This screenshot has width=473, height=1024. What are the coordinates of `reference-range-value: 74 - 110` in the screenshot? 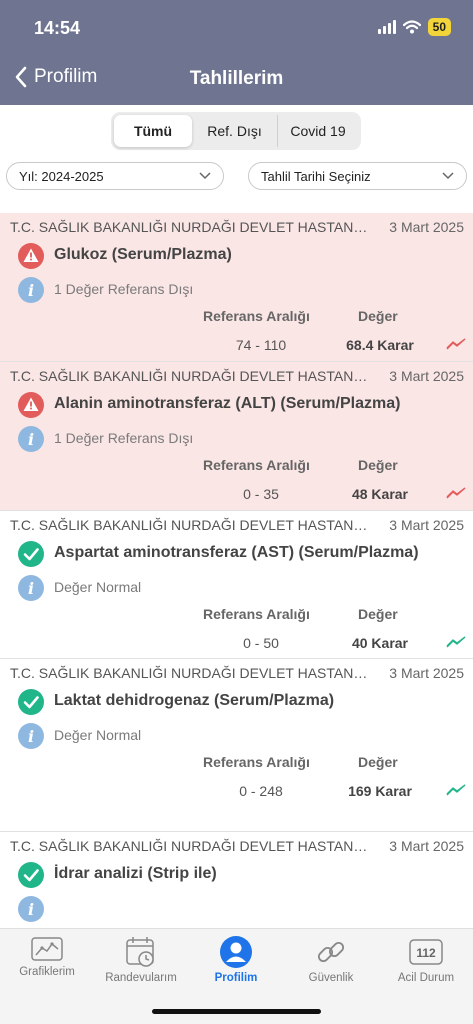 It's located at (261, 345).